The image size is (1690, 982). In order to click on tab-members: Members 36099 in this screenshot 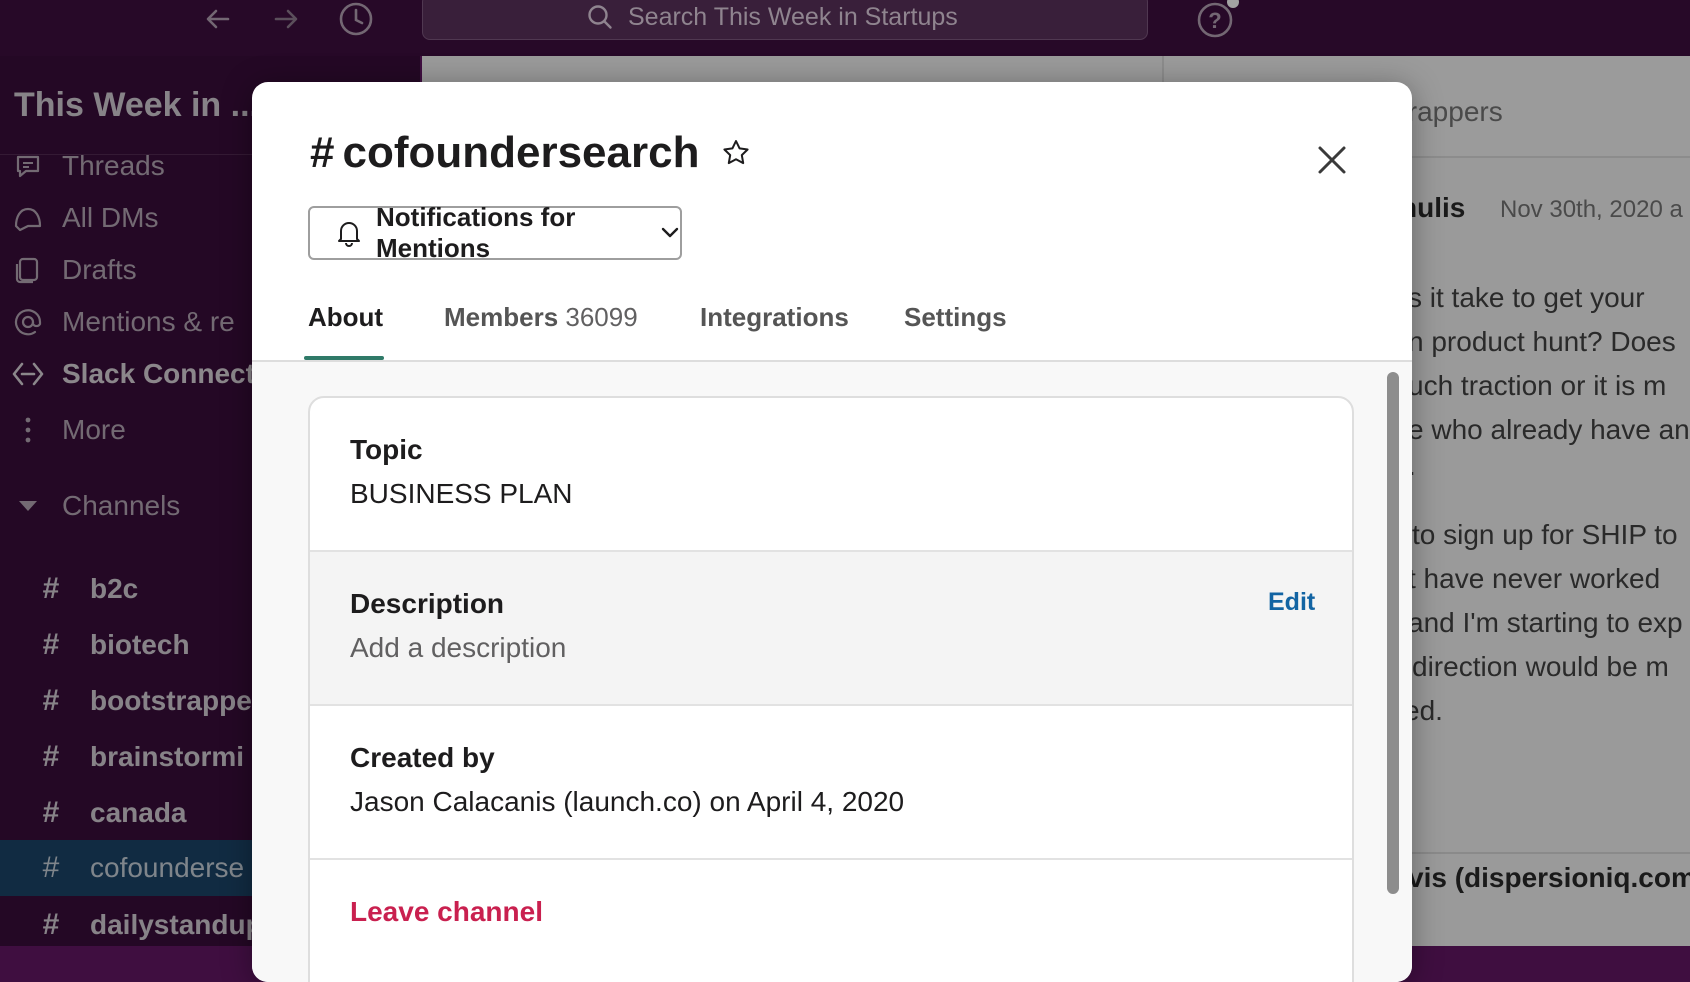, I will do `click(541, 317)`.